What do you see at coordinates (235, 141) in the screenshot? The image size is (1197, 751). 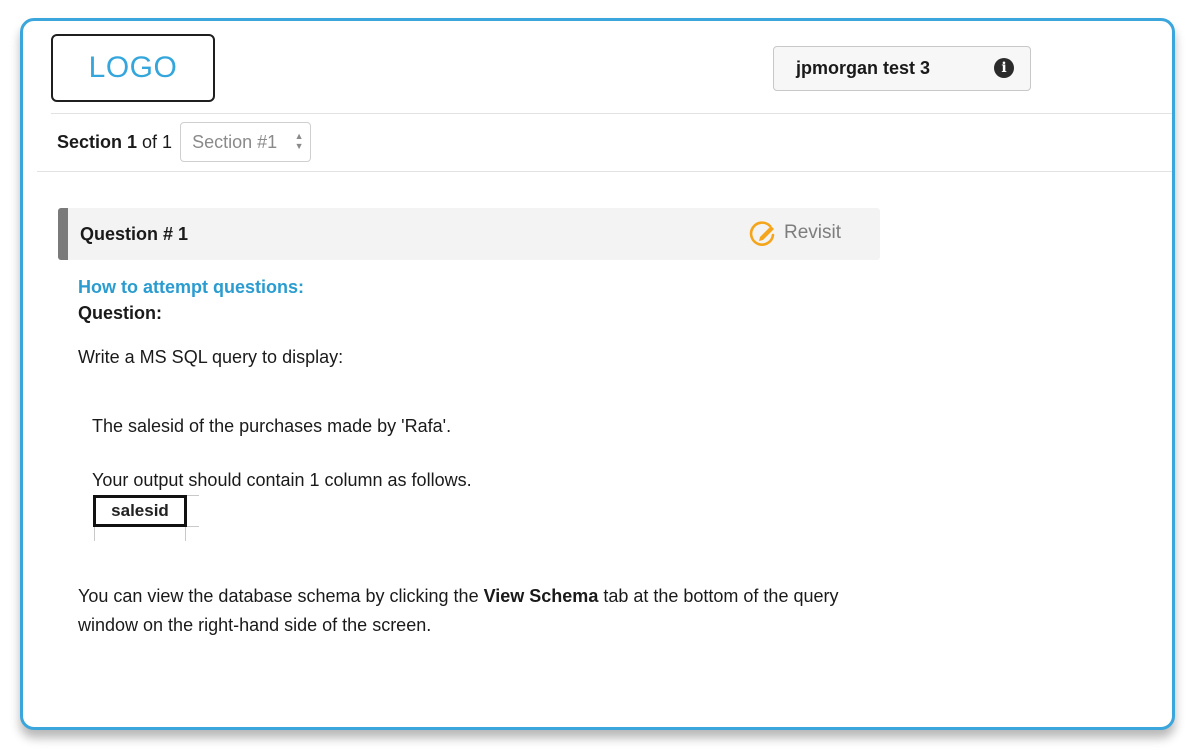 I see `section-select-value: Section #1` at bounding box center [235, 141].